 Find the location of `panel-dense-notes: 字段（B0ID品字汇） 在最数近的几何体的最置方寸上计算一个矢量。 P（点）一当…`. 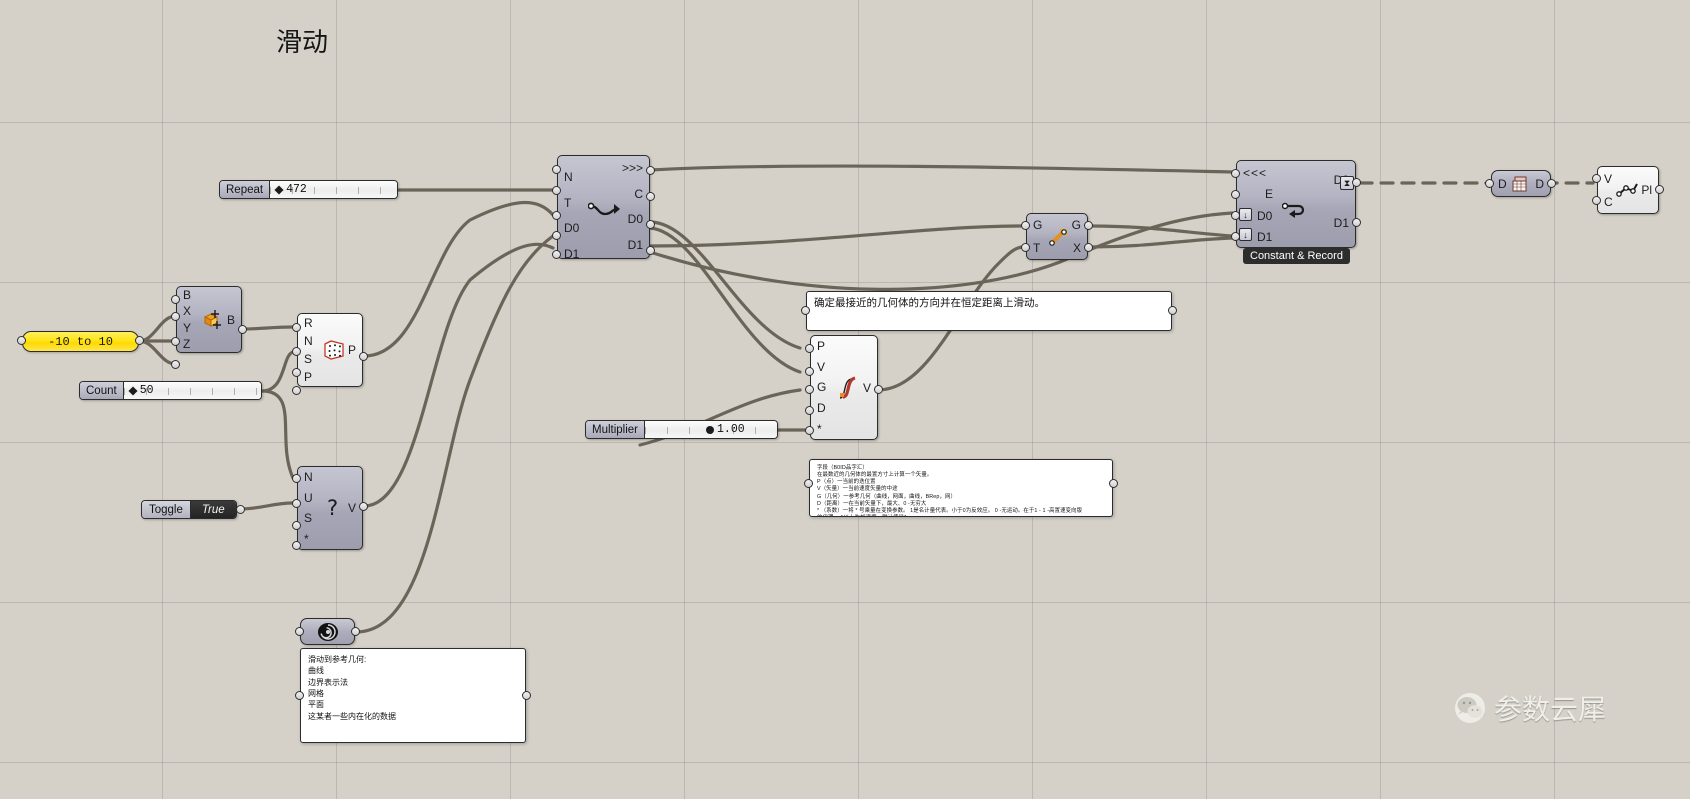

panel-dense-notes: 字段（B0ID品字汇） 在最数近的几何体的最置方寸上计算一个矢量。 P（点）一当… is located at coordinates (961, 488).